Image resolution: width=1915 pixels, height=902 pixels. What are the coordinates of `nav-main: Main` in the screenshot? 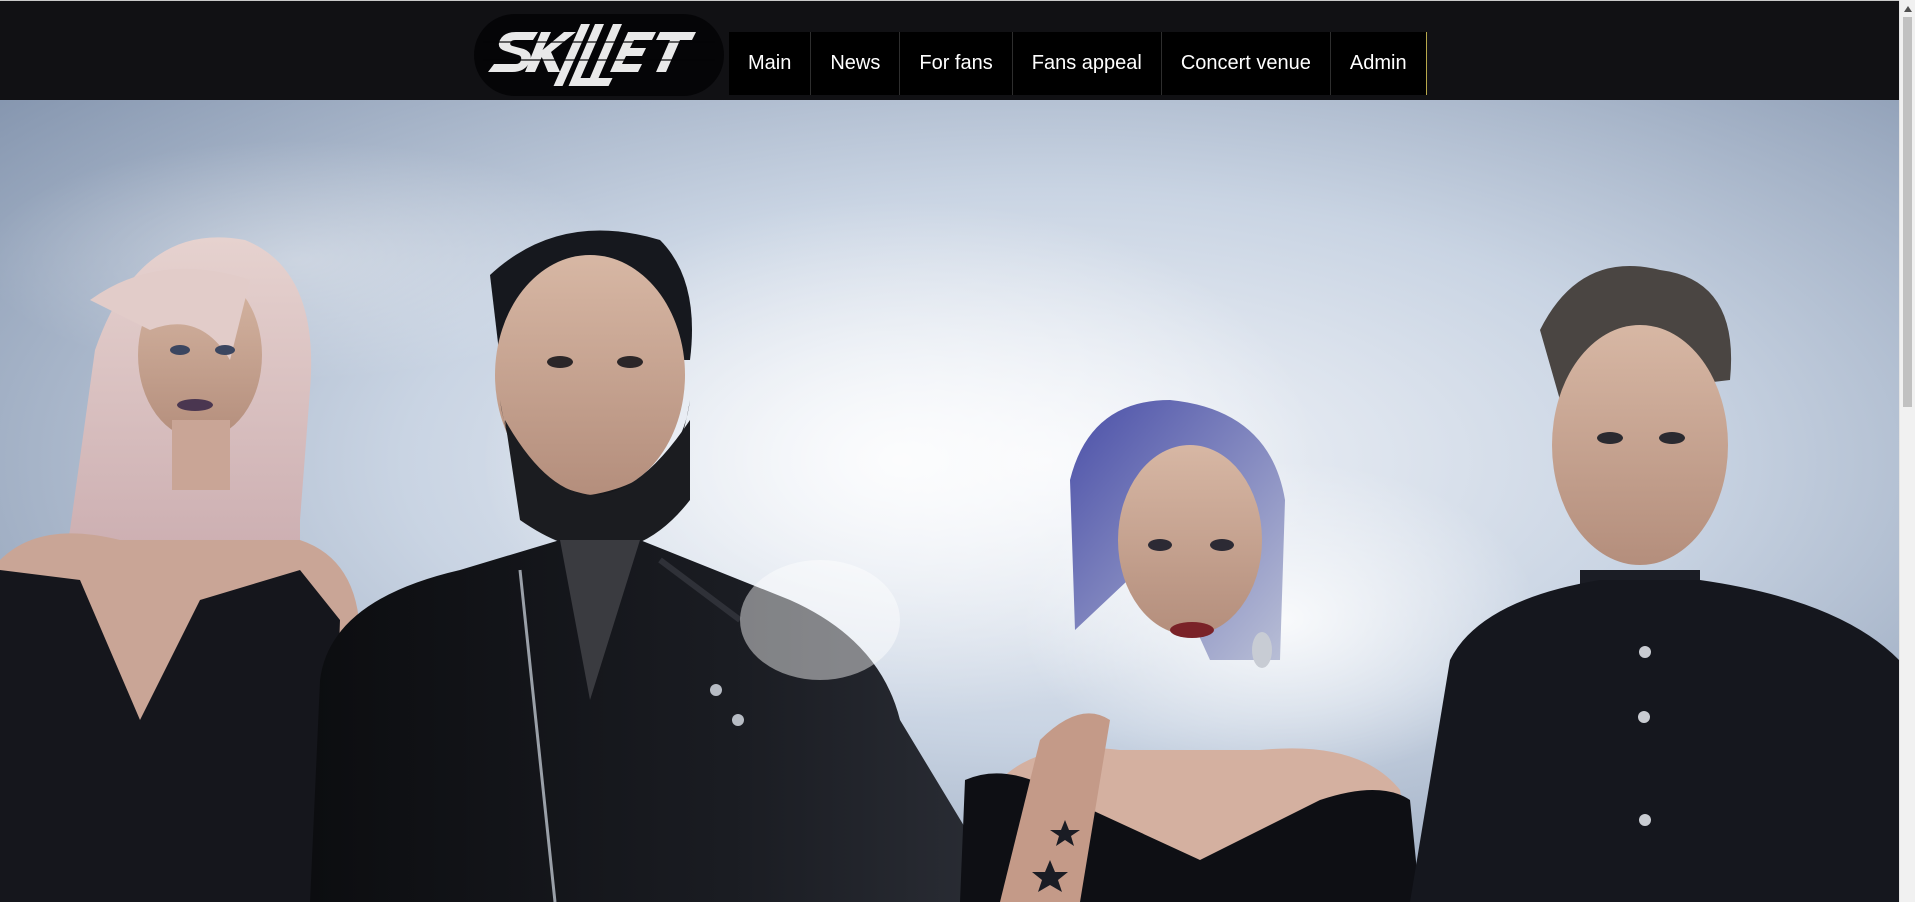 It's located at (770, 63).